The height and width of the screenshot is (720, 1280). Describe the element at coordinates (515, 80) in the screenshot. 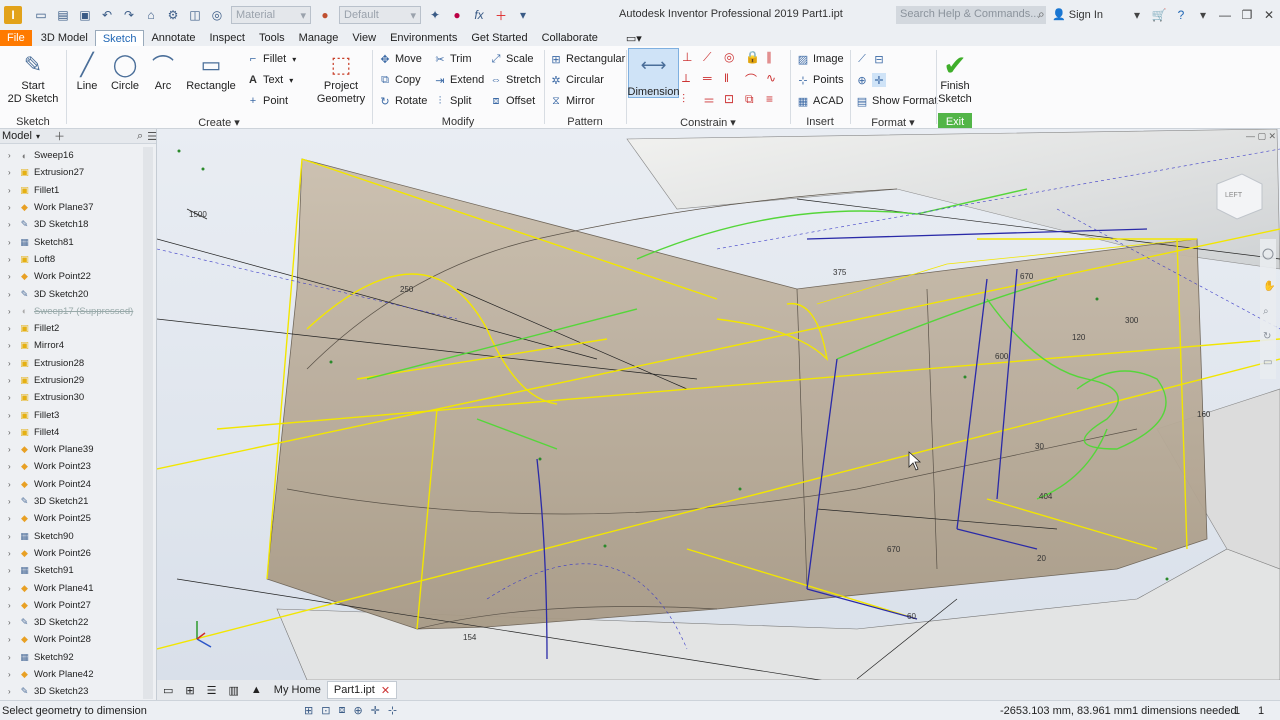

I see `stretch-button: ⇔ Stretch` at that location.